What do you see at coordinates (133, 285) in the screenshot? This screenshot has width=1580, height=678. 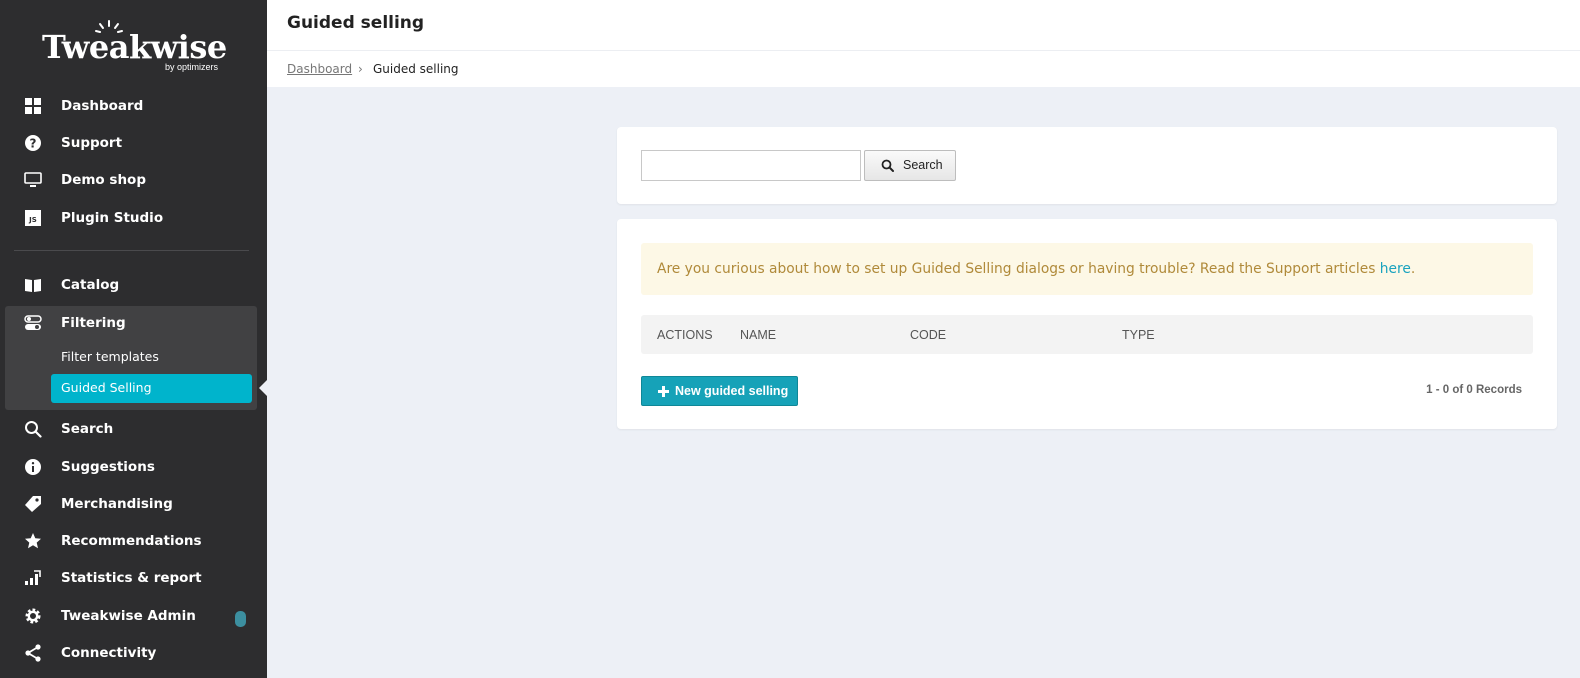 I see `sidebar-item-catalog: Catalog` at bounding box center [133, 285].